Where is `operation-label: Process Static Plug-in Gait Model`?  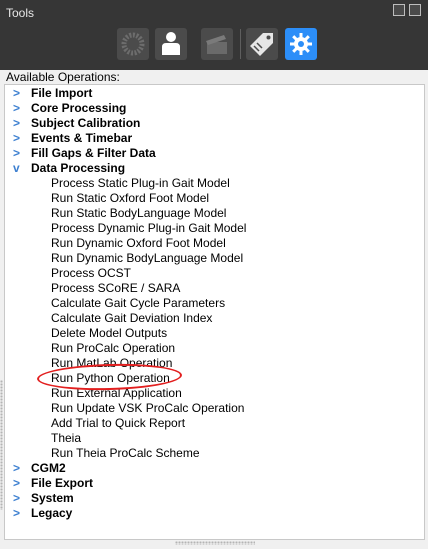 operation-label: Process Static Plug-in Gait Model is located at coordinates (140, 183).